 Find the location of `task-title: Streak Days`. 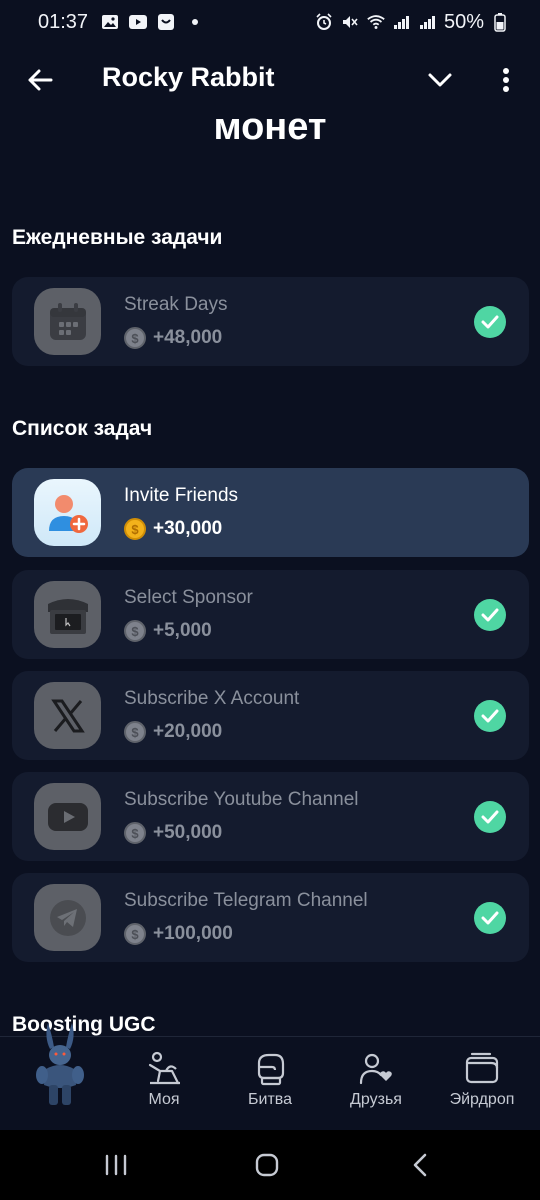

task-title: Streak Days is located at coordinates (176, 304).